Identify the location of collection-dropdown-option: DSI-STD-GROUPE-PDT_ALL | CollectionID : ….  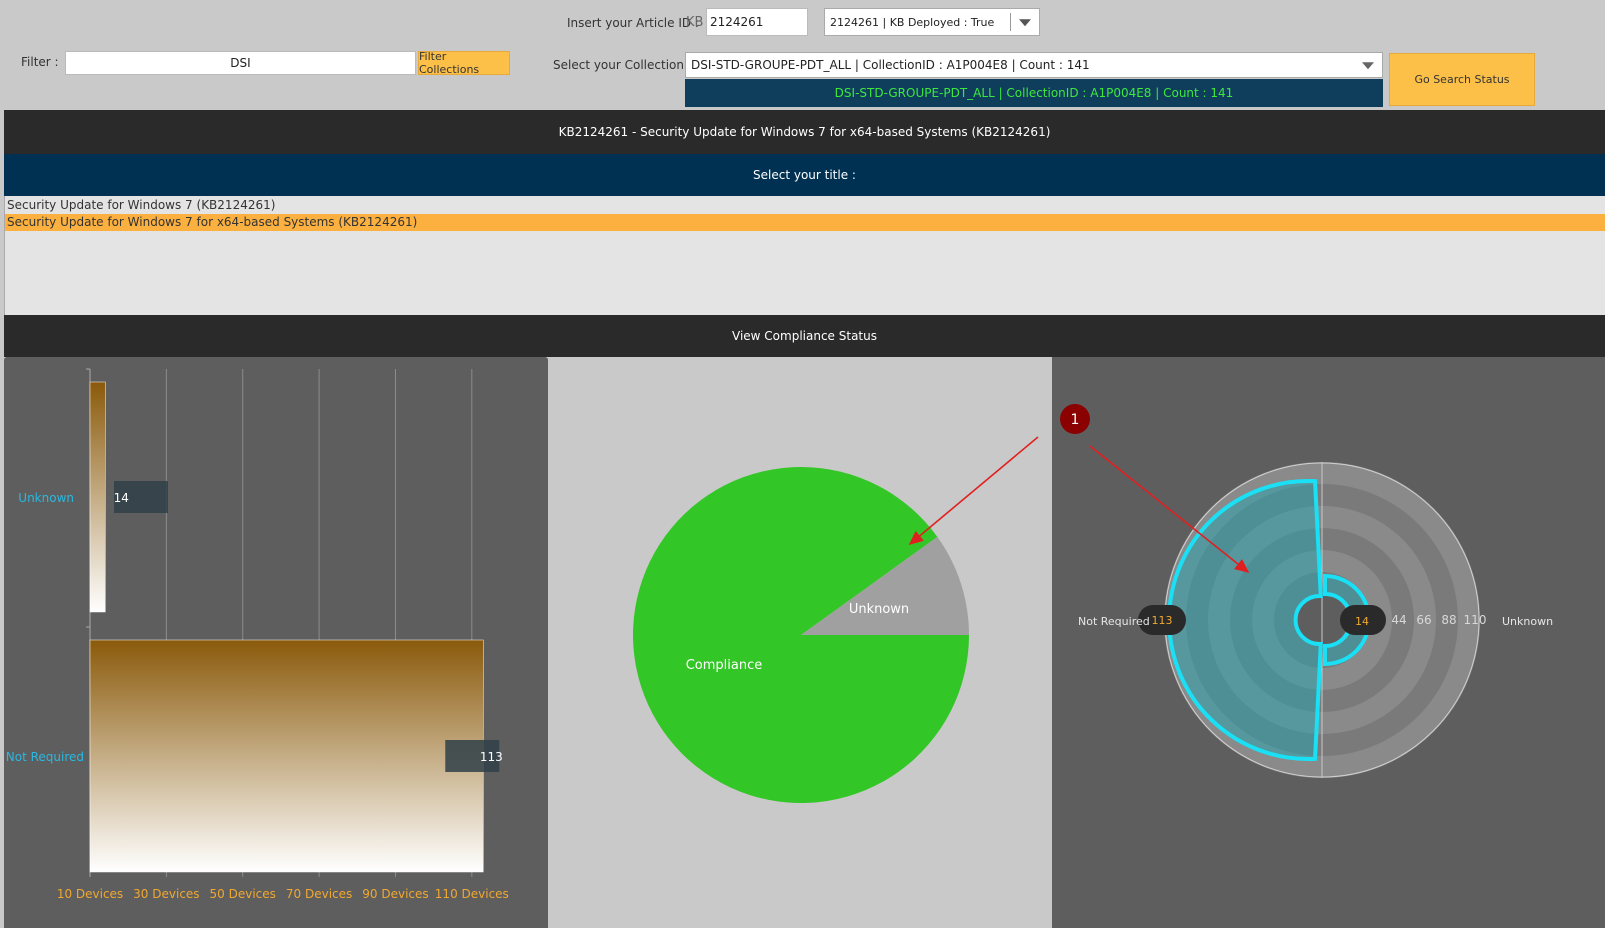
(1034, 93).